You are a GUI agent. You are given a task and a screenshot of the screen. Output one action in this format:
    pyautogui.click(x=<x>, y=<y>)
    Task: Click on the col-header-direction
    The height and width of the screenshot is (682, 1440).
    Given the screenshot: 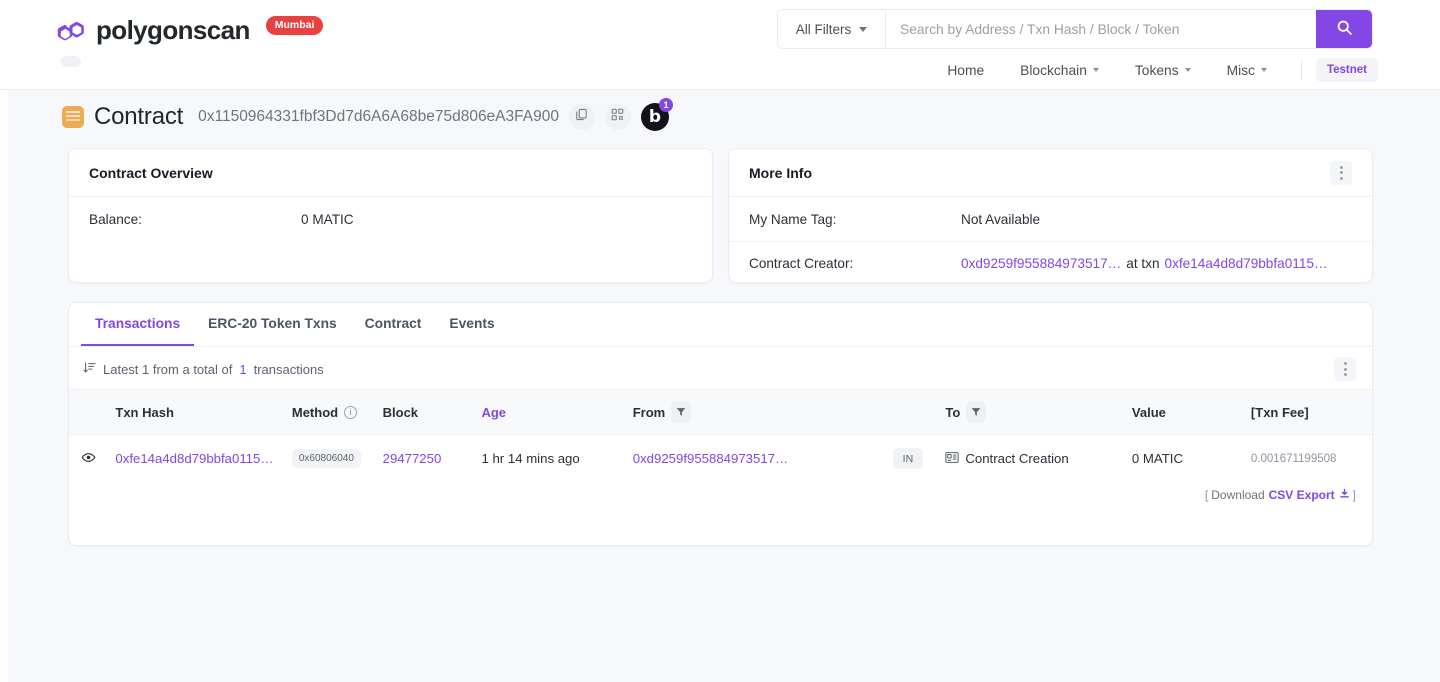 What is the action you would take?
    pyautogui.click(x=919, y=412)
    